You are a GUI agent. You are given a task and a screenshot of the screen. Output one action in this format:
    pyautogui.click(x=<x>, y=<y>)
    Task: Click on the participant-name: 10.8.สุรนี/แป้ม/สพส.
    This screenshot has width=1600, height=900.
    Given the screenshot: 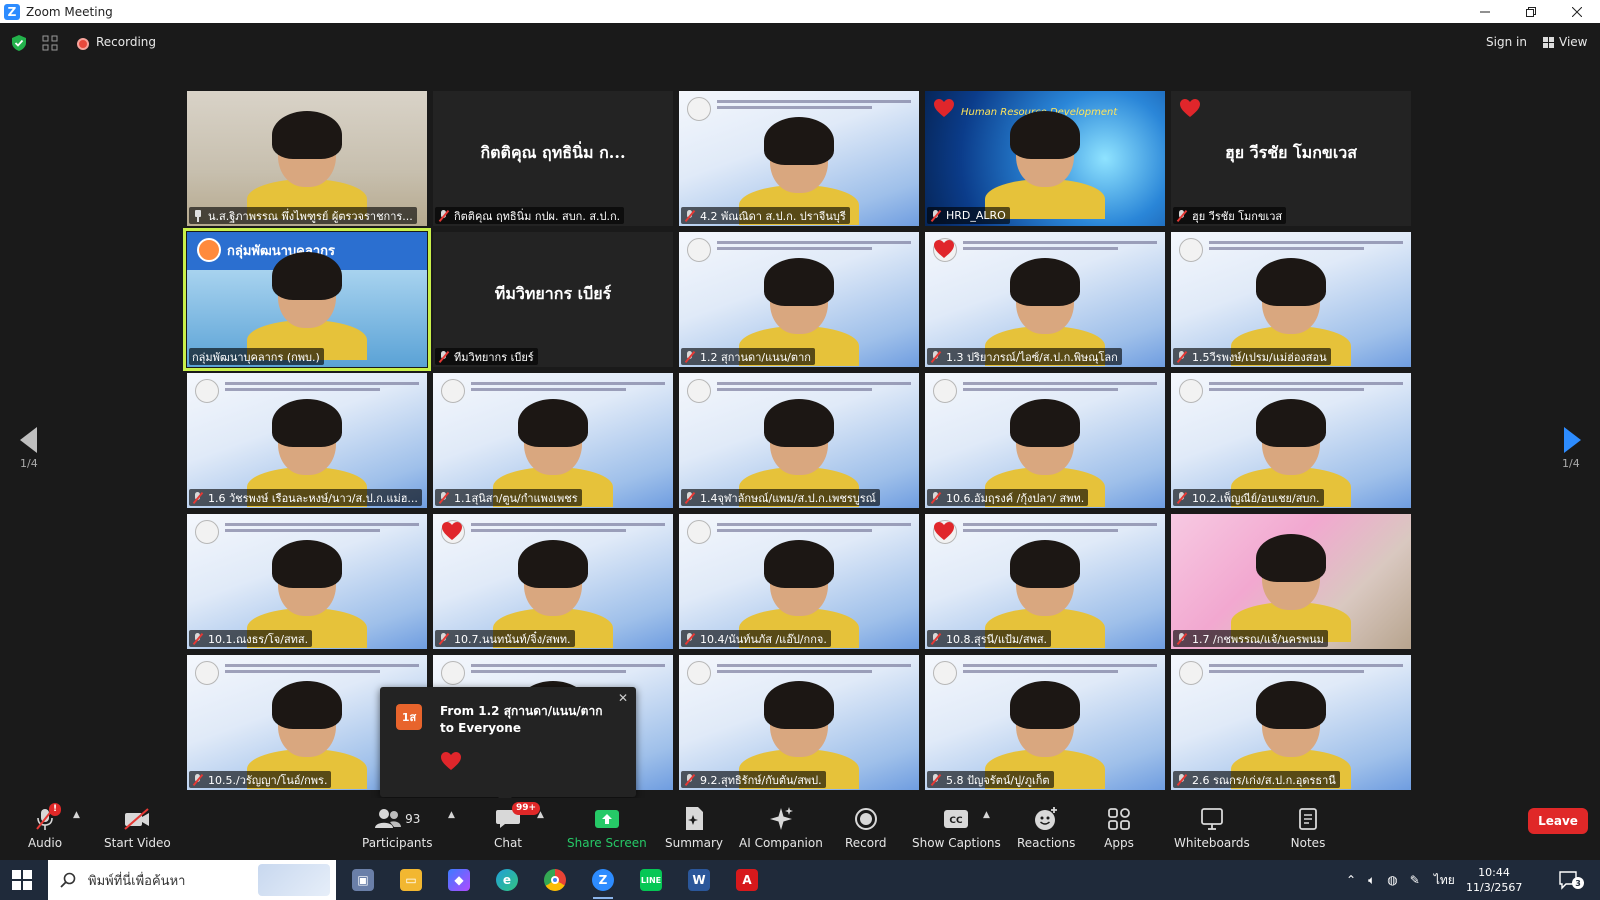 What is the action you would take?
    pyautogui.click(x=997, y=639)
    